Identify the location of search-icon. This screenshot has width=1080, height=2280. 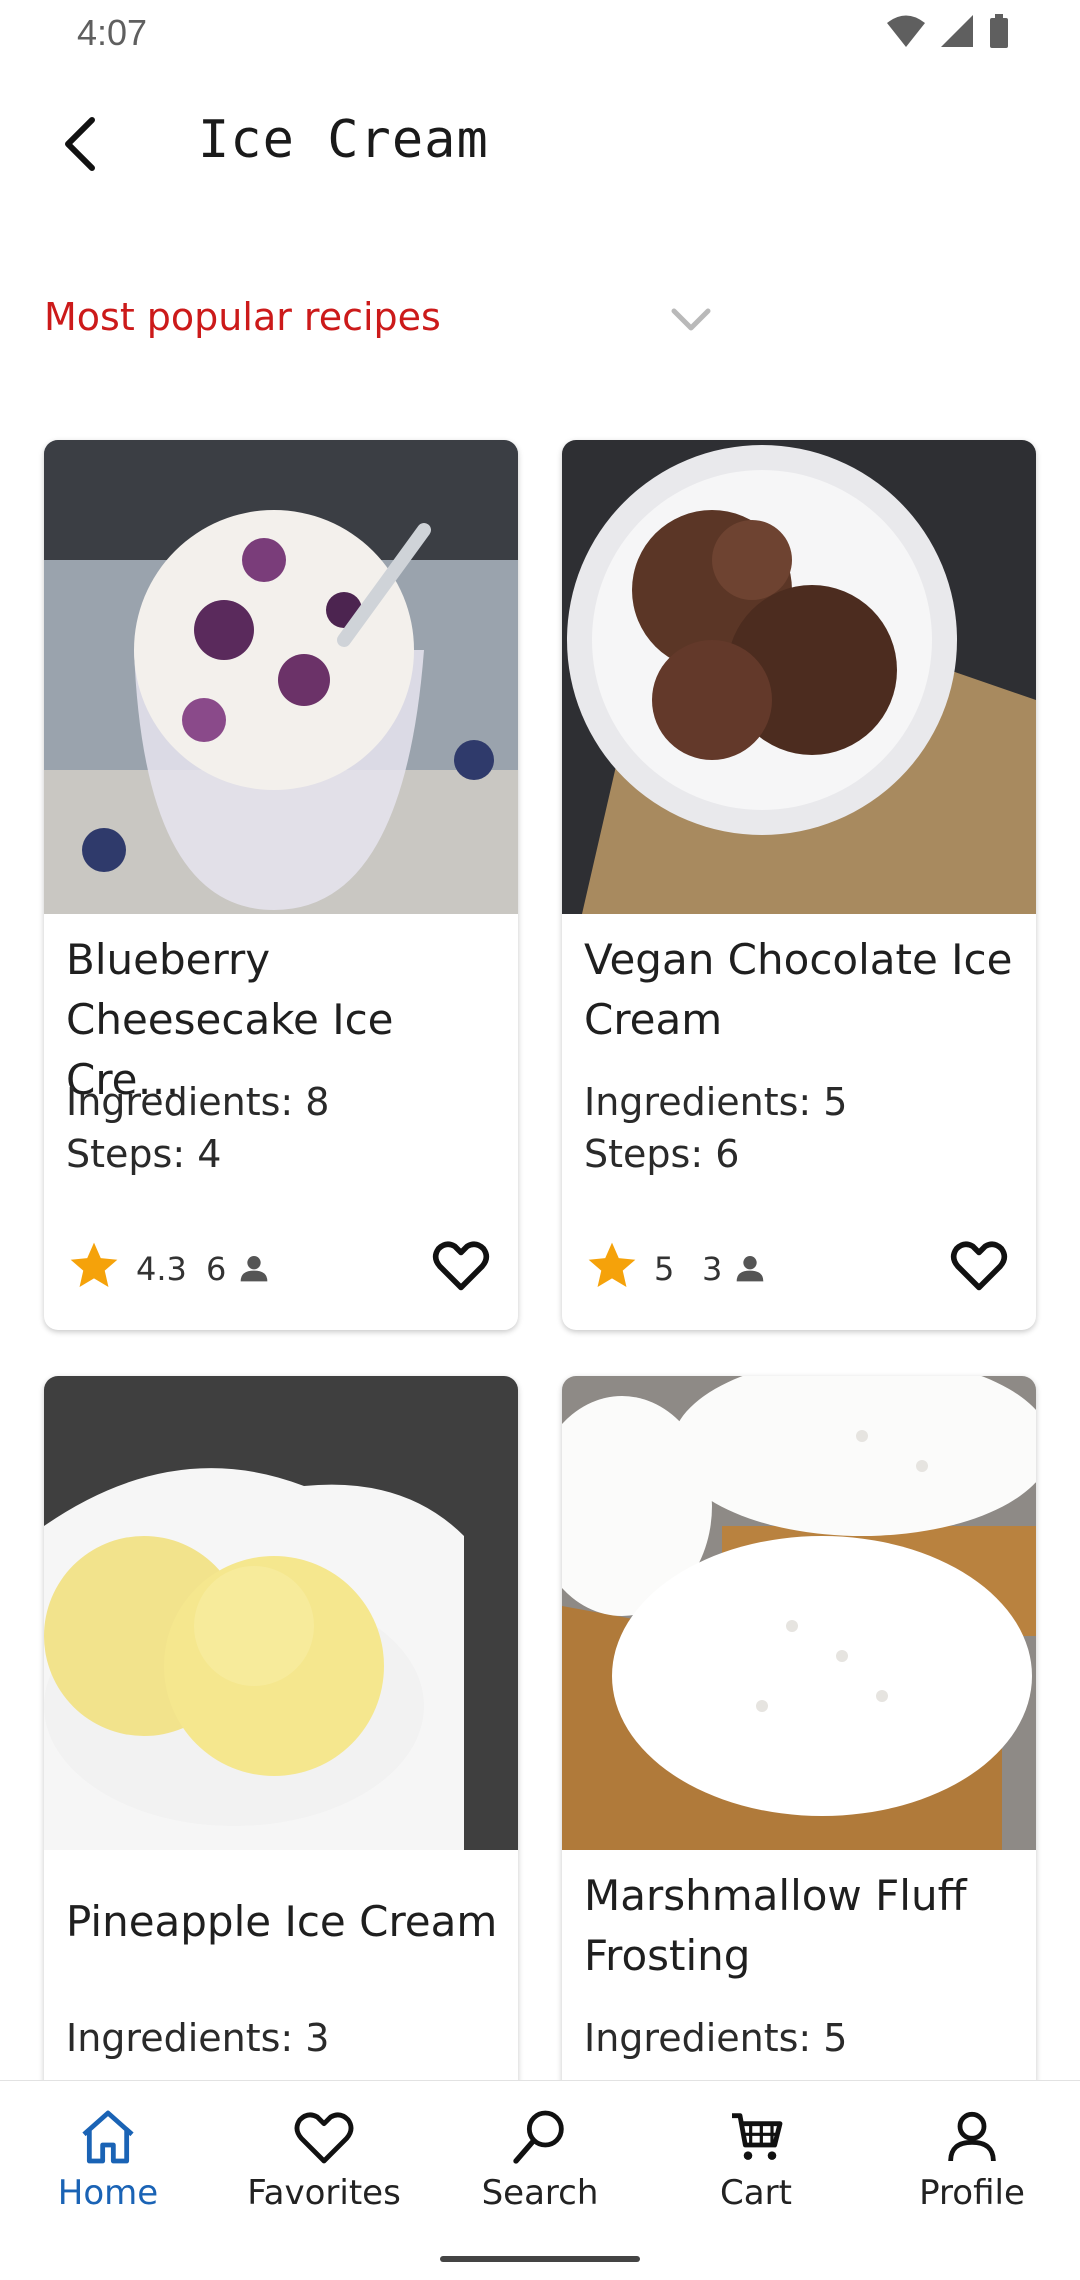
(538, 2137).